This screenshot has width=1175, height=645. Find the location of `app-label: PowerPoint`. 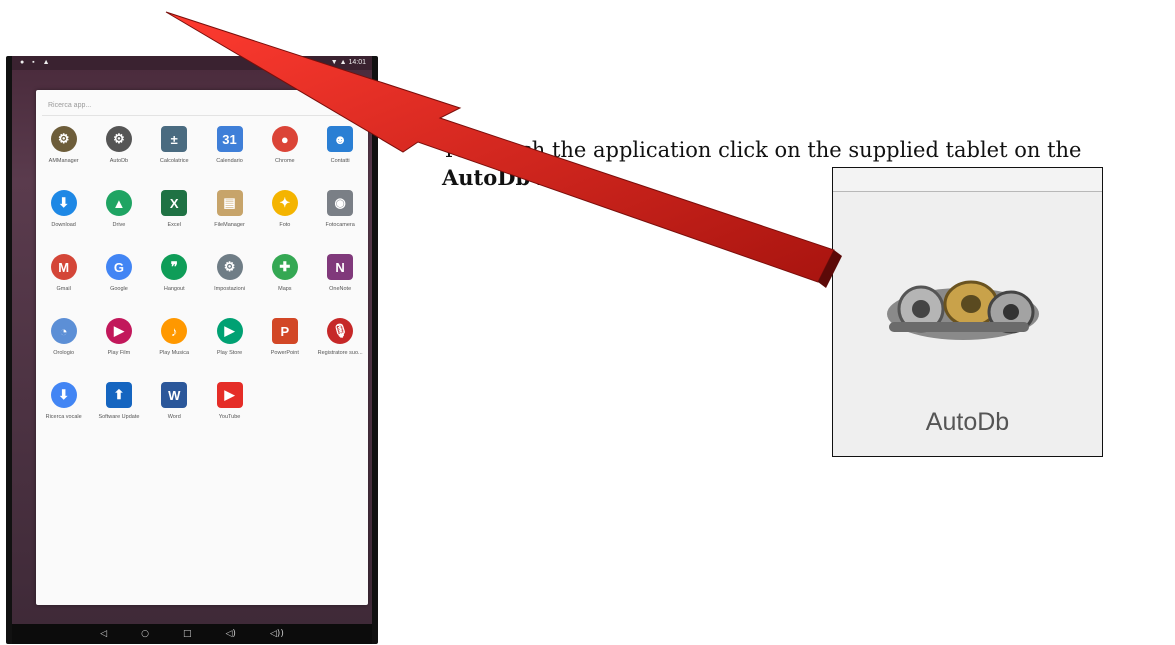

app-label: PowerPoint is located at coordinates (284, 353).